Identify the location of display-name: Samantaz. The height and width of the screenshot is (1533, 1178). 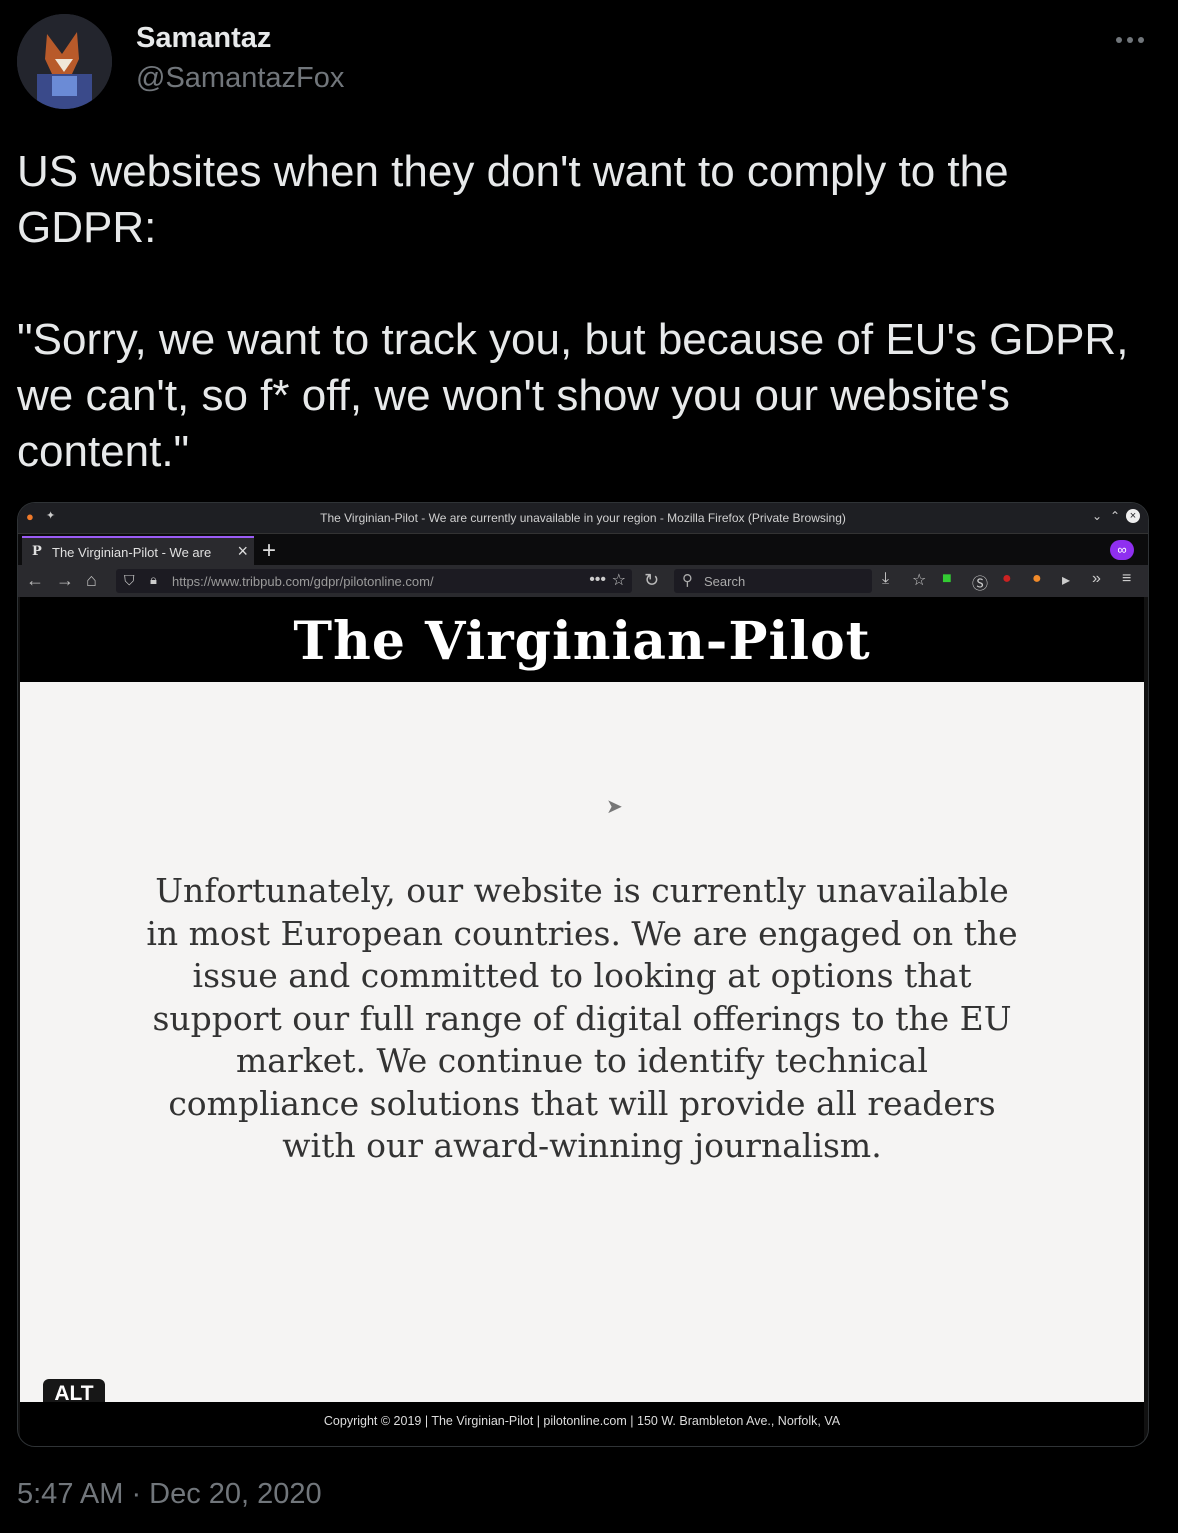
(203, 38).